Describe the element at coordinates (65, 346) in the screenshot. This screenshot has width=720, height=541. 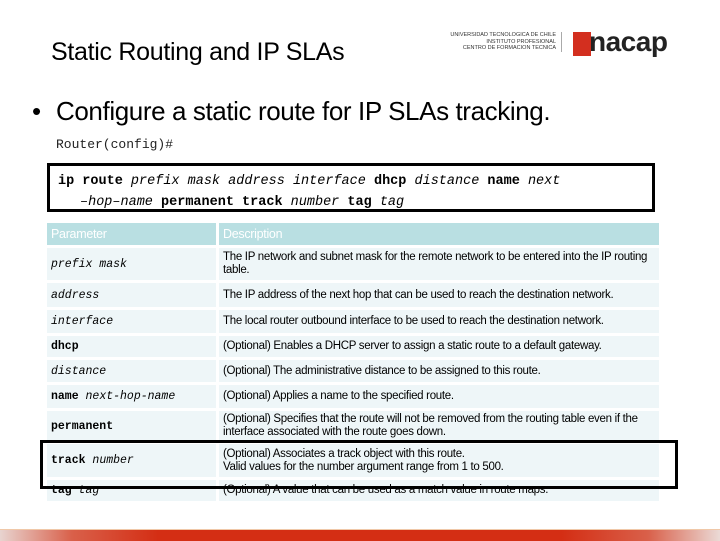
I see `parameter-token-bold: dhcp` at that location.